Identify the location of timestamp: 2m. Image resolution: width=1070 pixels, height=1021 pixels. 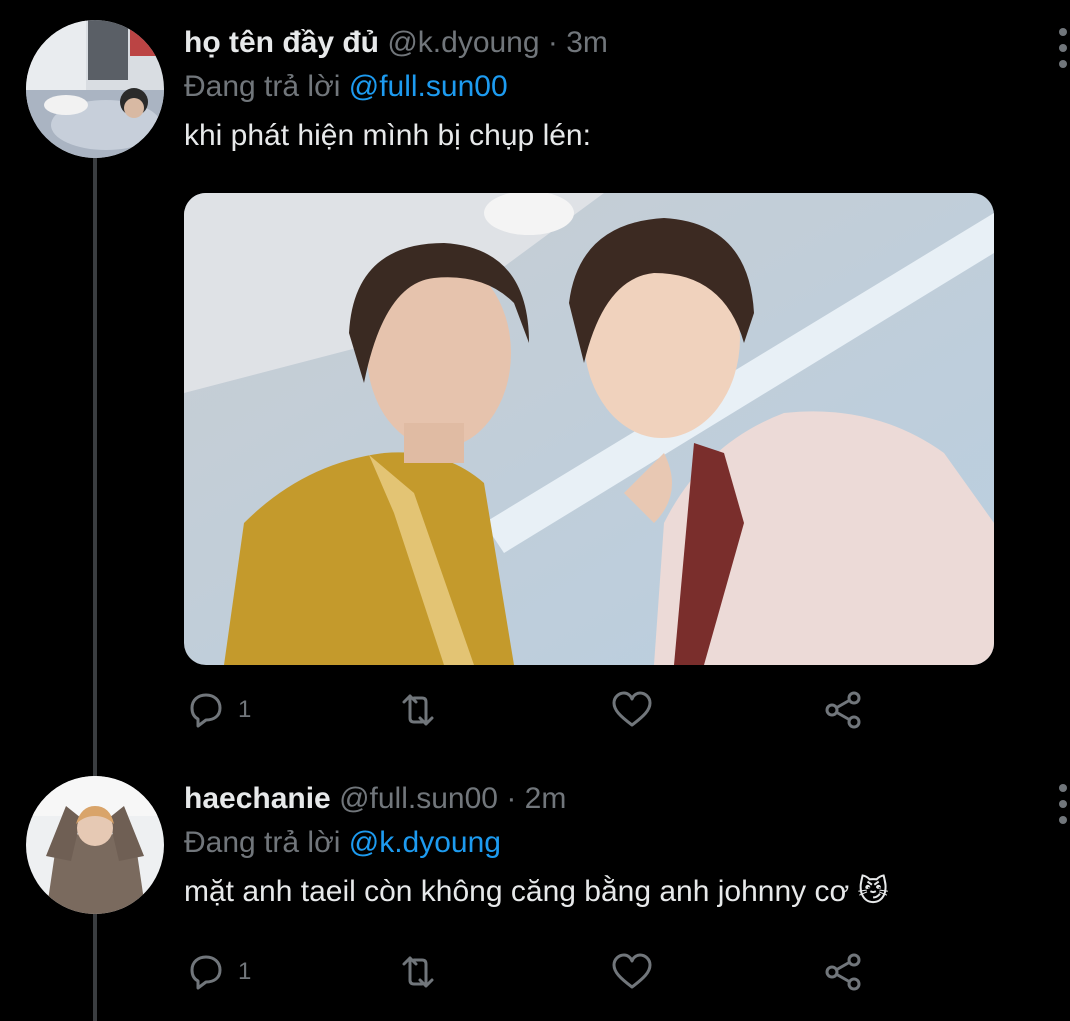
(546, 798).